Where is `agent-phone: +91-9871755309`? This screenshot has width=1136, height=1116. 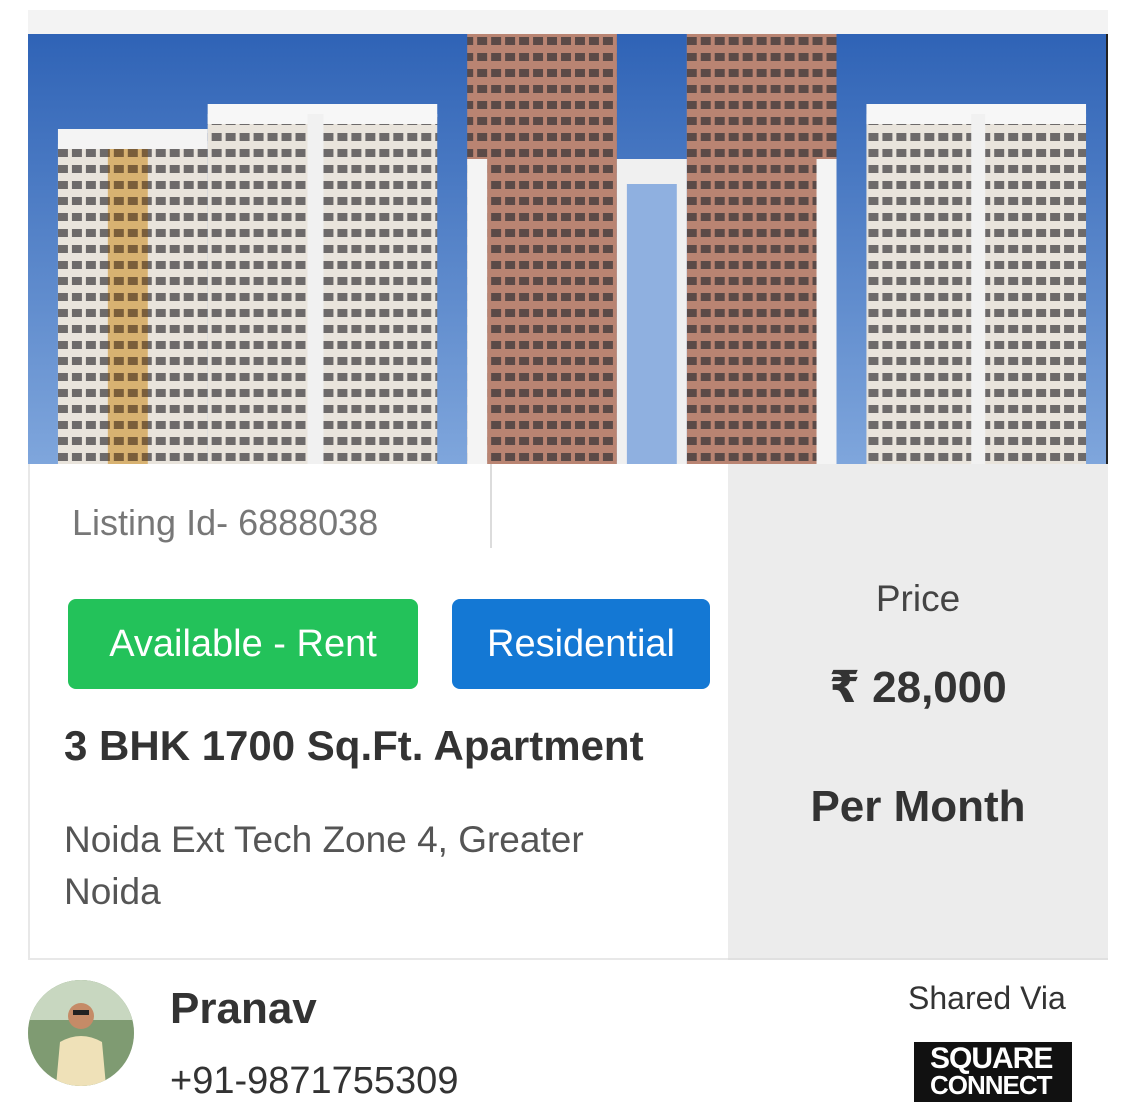 agent-phone: +91-9871755309 is located at coordinates (314, 1081).